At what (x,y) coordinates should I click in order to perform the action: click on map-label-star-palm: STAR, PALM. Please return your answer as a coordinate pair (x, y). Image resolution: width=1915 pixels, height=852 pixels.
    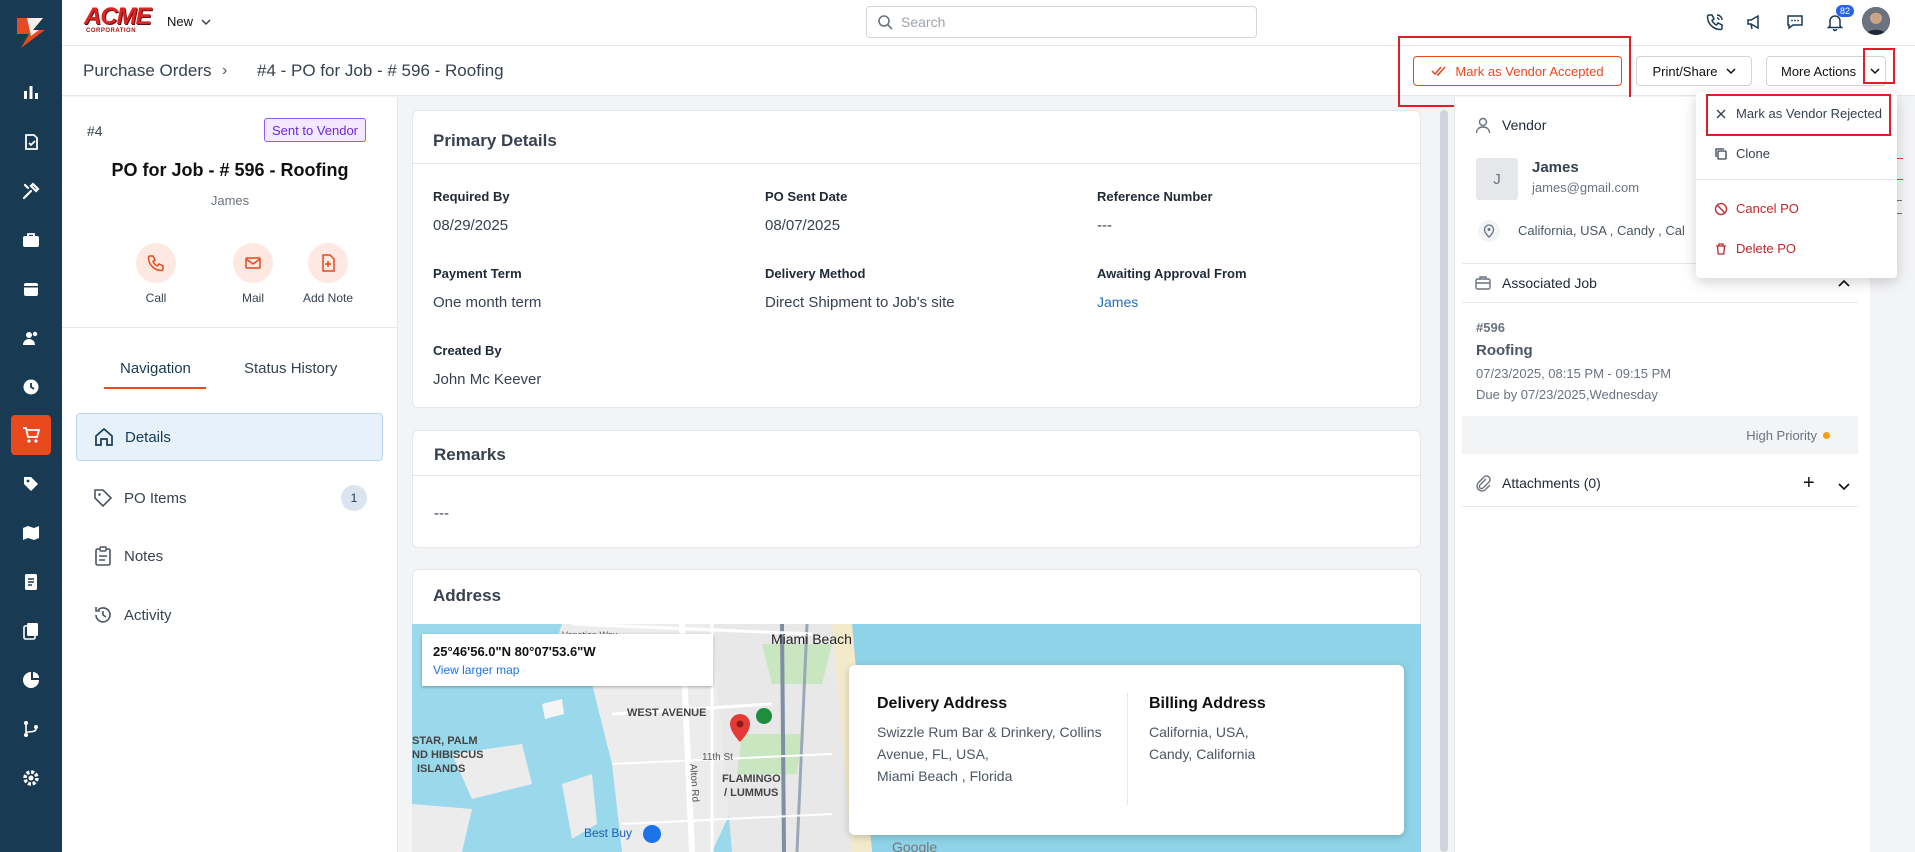
    Looking at the image, I should click on (445, 741).